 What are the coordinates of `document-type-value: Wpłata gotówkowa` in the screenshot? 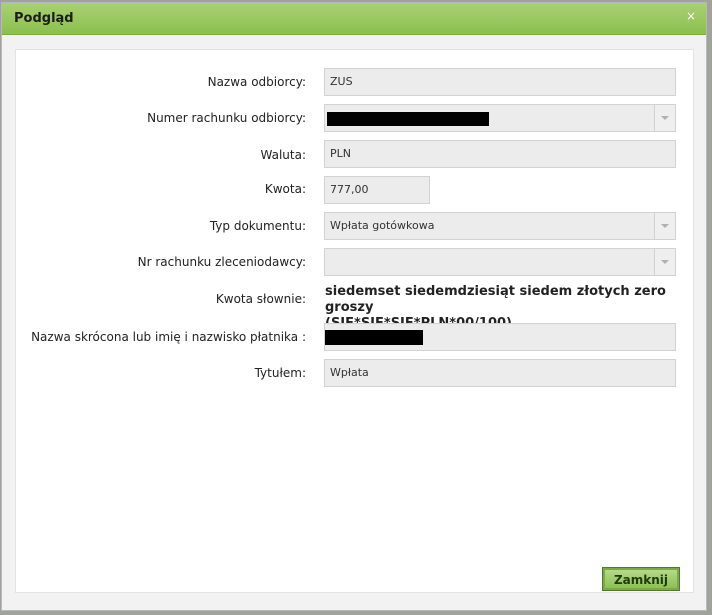 It's located at (382, 225).